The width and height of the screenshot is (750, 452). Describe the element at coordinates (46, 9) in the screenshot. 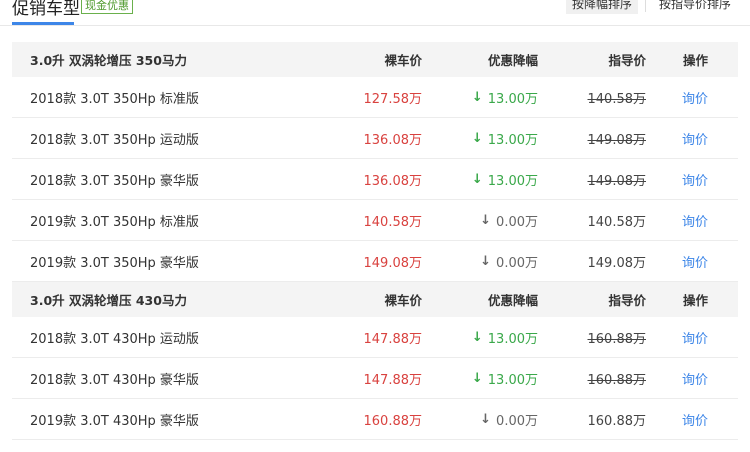

I see `section-title: 促销车型` at that location.